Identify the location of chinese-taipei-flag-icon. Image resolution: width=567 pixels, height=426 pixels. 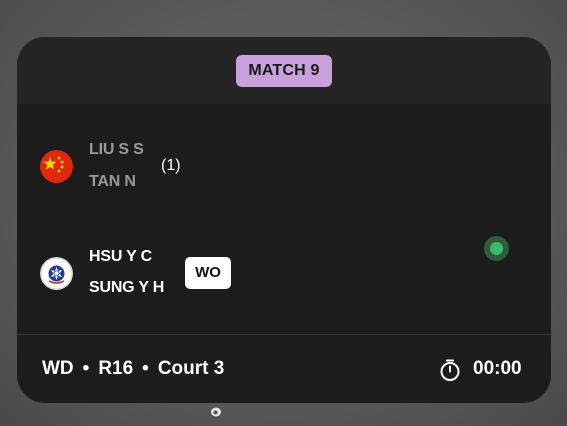
(56, 273).